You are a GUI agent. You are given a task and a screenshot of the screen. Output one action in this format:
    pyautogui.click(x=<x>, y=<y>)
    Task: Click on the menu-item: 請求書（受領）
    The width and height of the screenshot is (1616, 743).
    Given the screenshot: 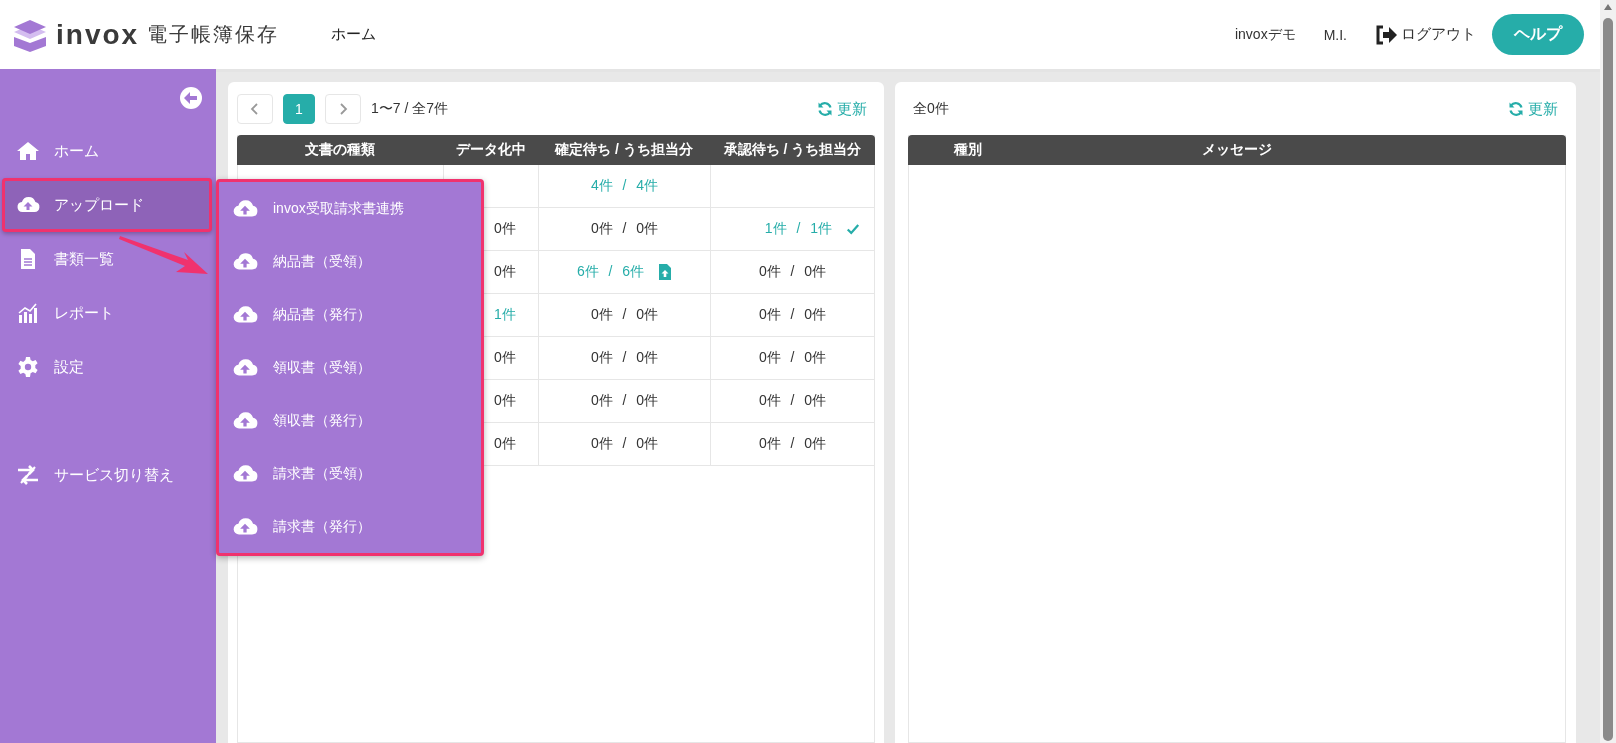 What is the action you would take?
    pyautogui.click(x=350, y=473)
    